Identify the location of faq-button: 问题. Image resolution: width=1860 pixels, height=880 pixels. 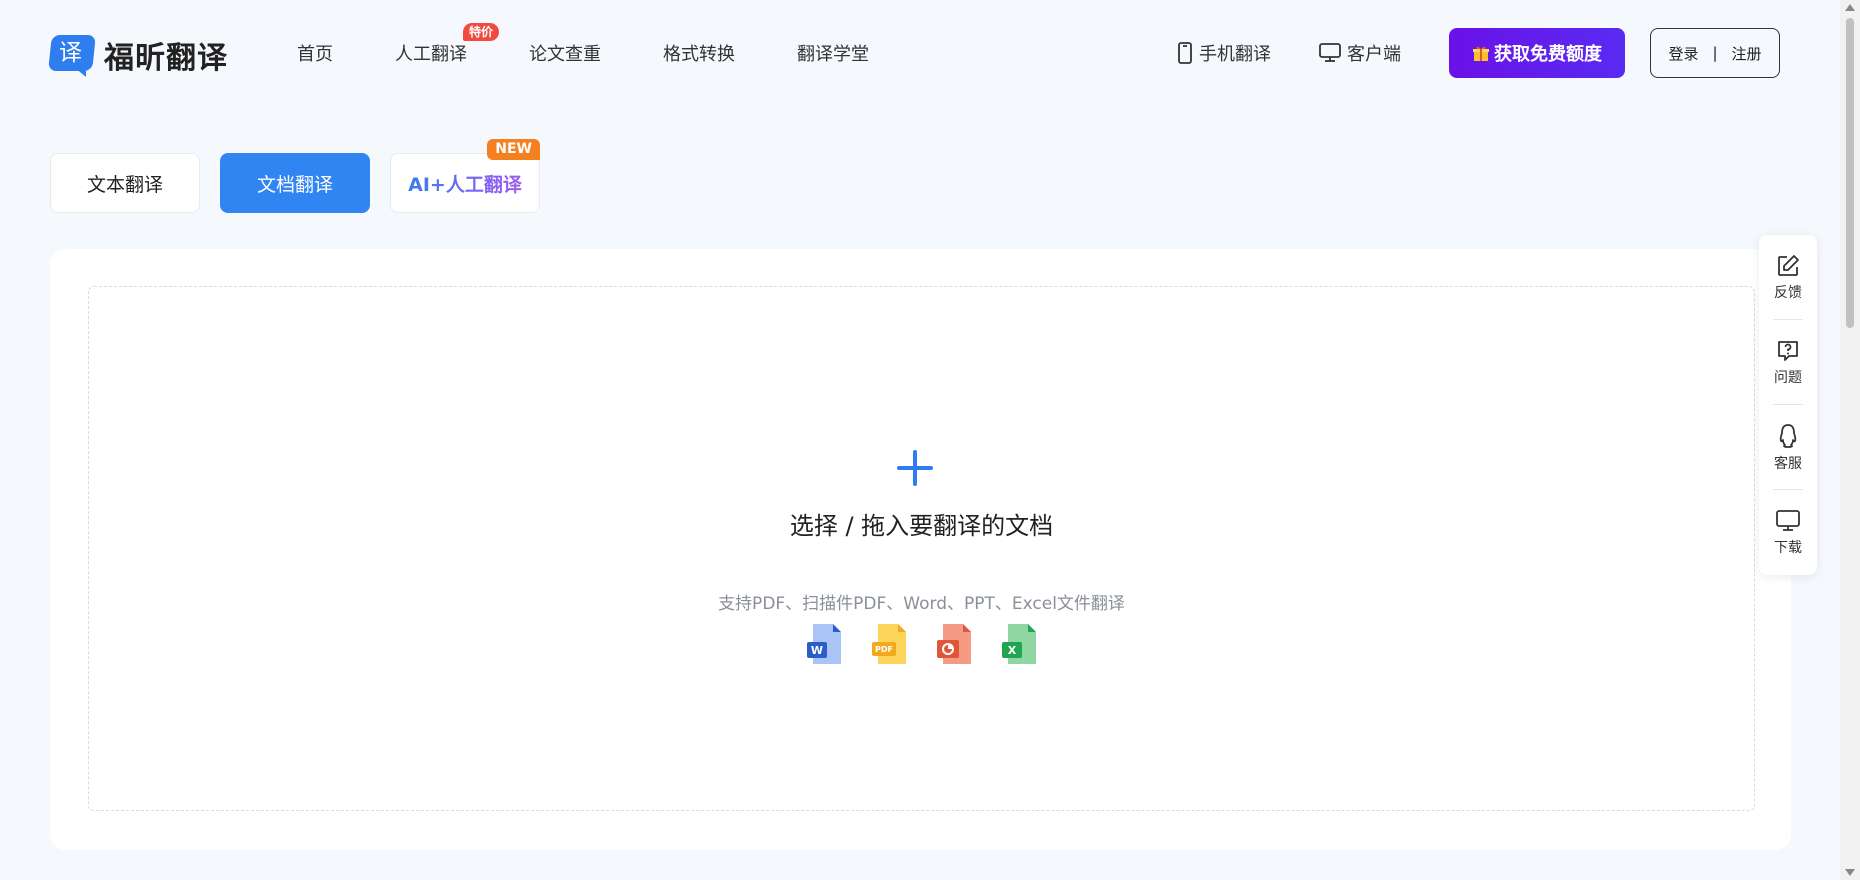
(1788, 362).